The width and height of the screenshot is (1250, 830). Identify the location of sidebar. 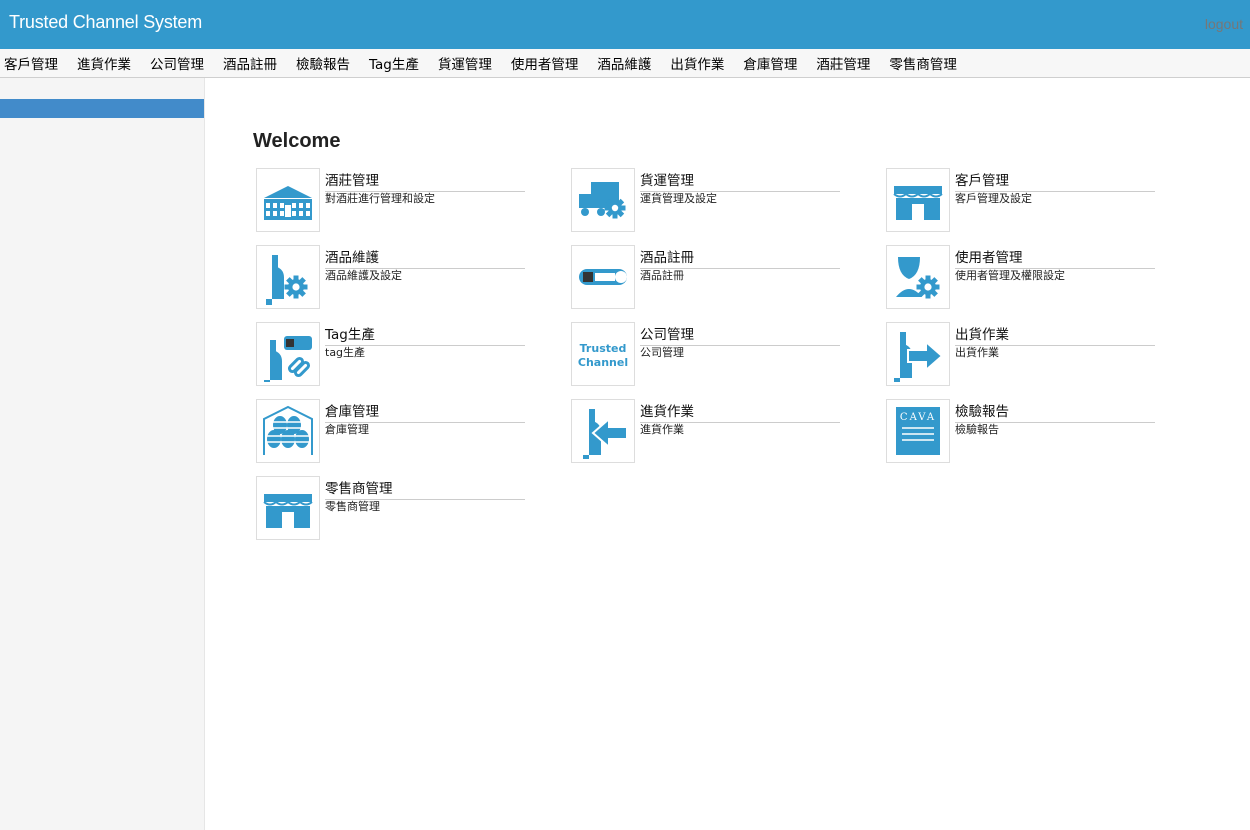
(102, 454).